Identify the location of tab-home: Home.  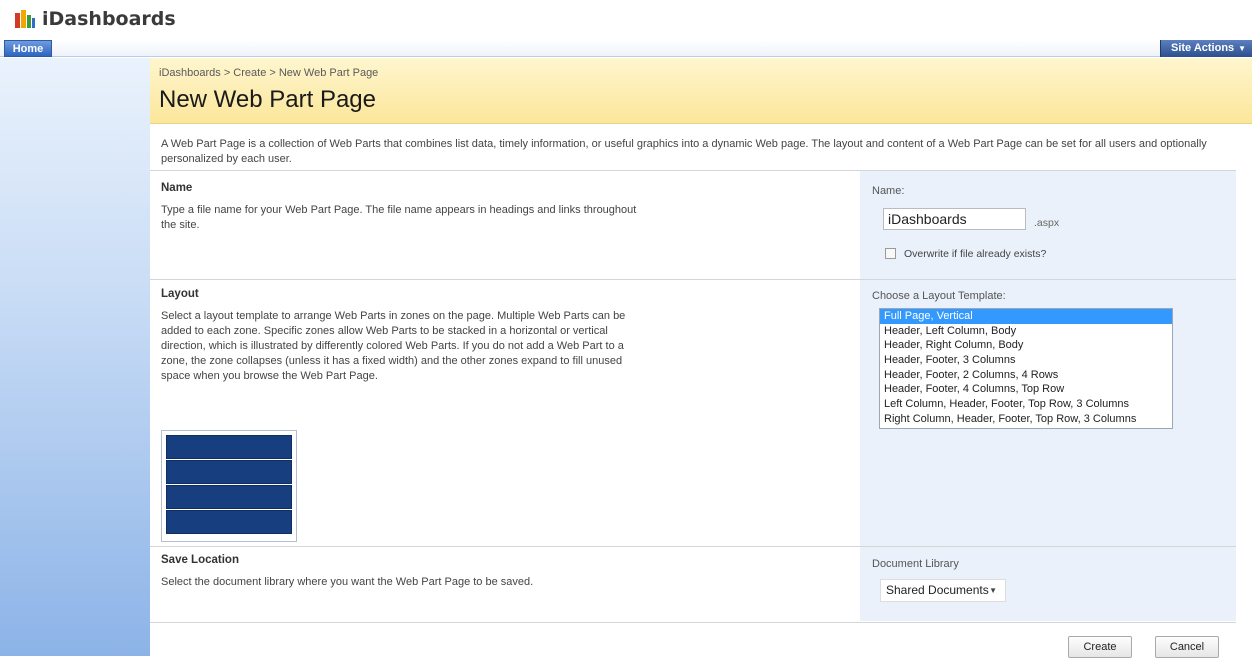
(28, 48).